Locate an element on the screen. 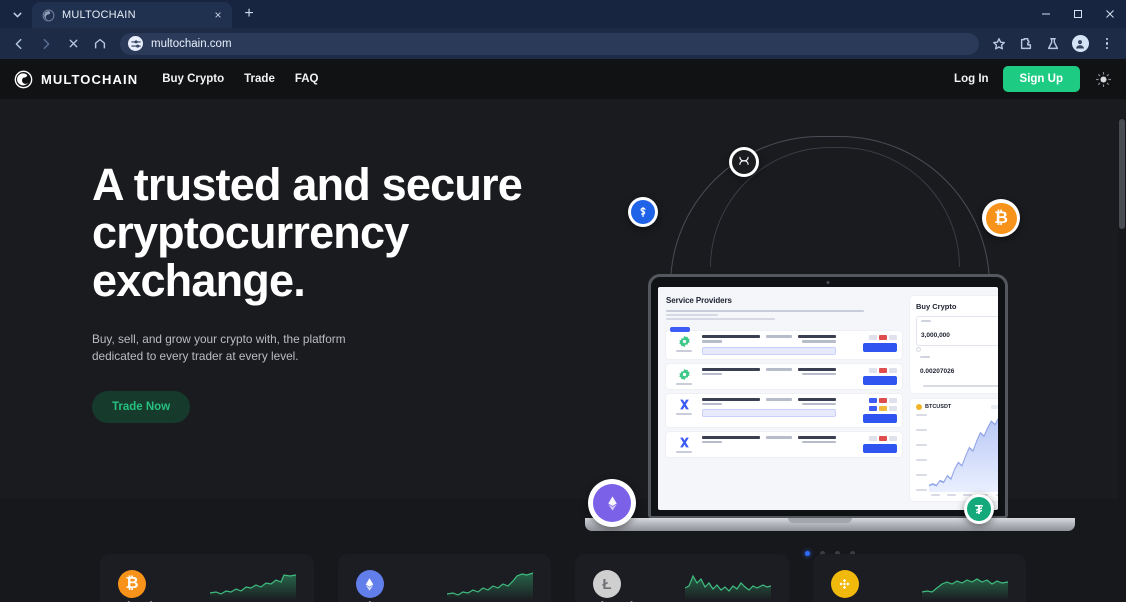 This screenshot has height=602, width=1126. browser-toolbar: multochain.com is located at coordinates (563, 43).